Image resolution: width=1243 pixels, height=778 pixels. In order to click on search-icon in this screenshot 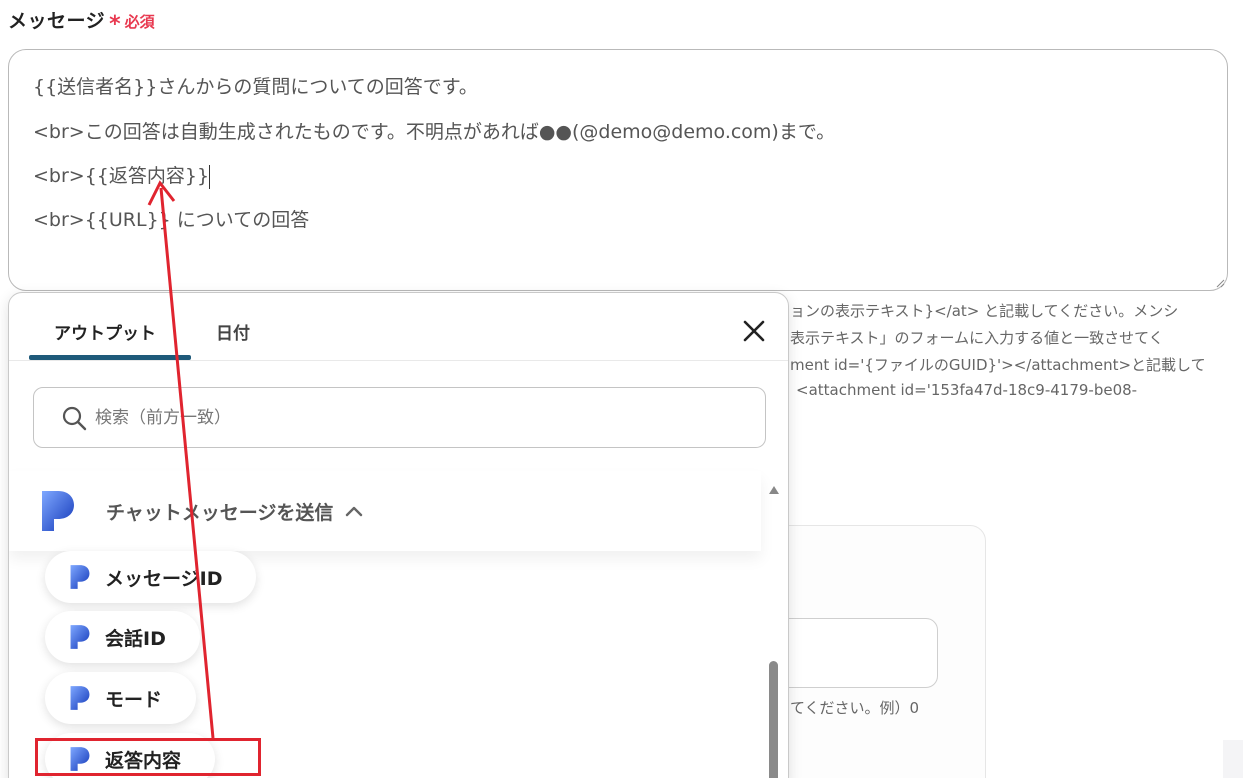, I will do `click(74, 418)`.